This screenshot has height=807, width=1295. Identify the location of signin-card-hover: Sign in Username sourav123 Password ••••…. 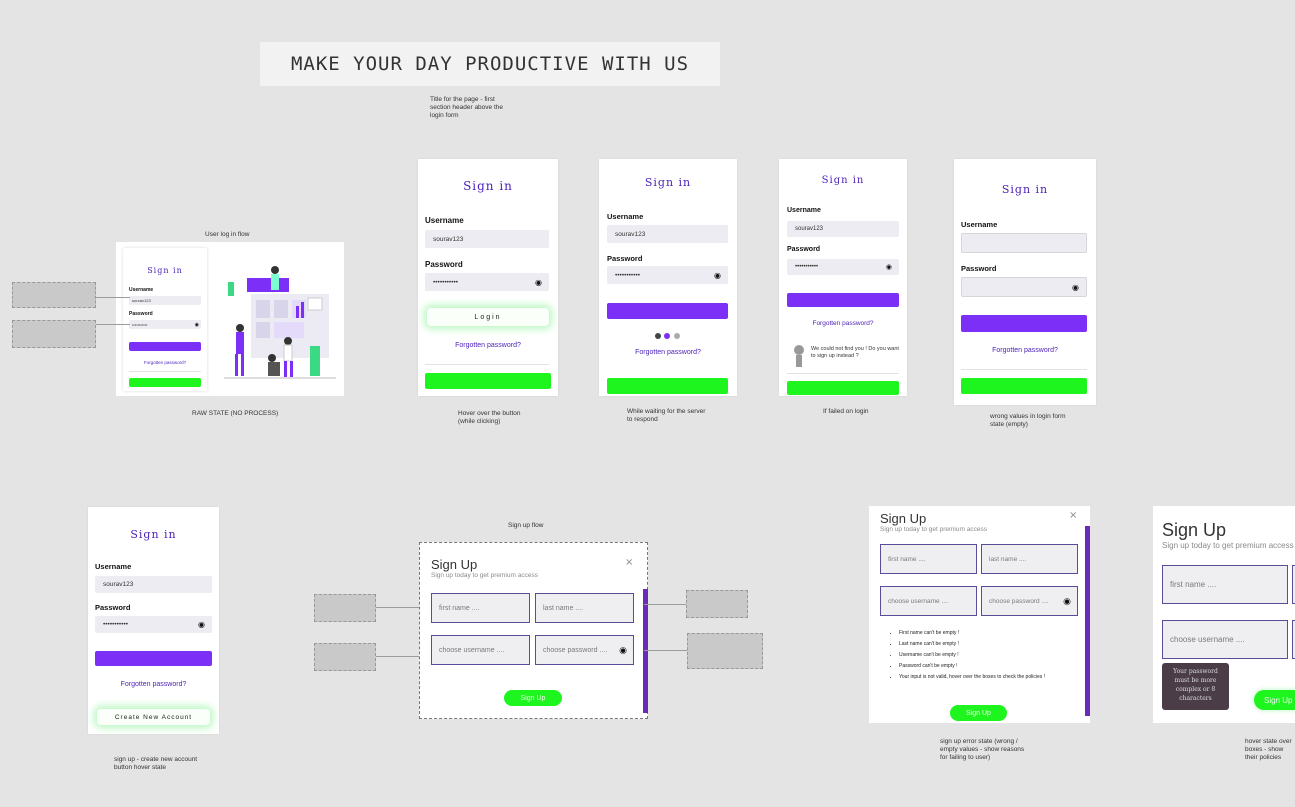
(488, 277).